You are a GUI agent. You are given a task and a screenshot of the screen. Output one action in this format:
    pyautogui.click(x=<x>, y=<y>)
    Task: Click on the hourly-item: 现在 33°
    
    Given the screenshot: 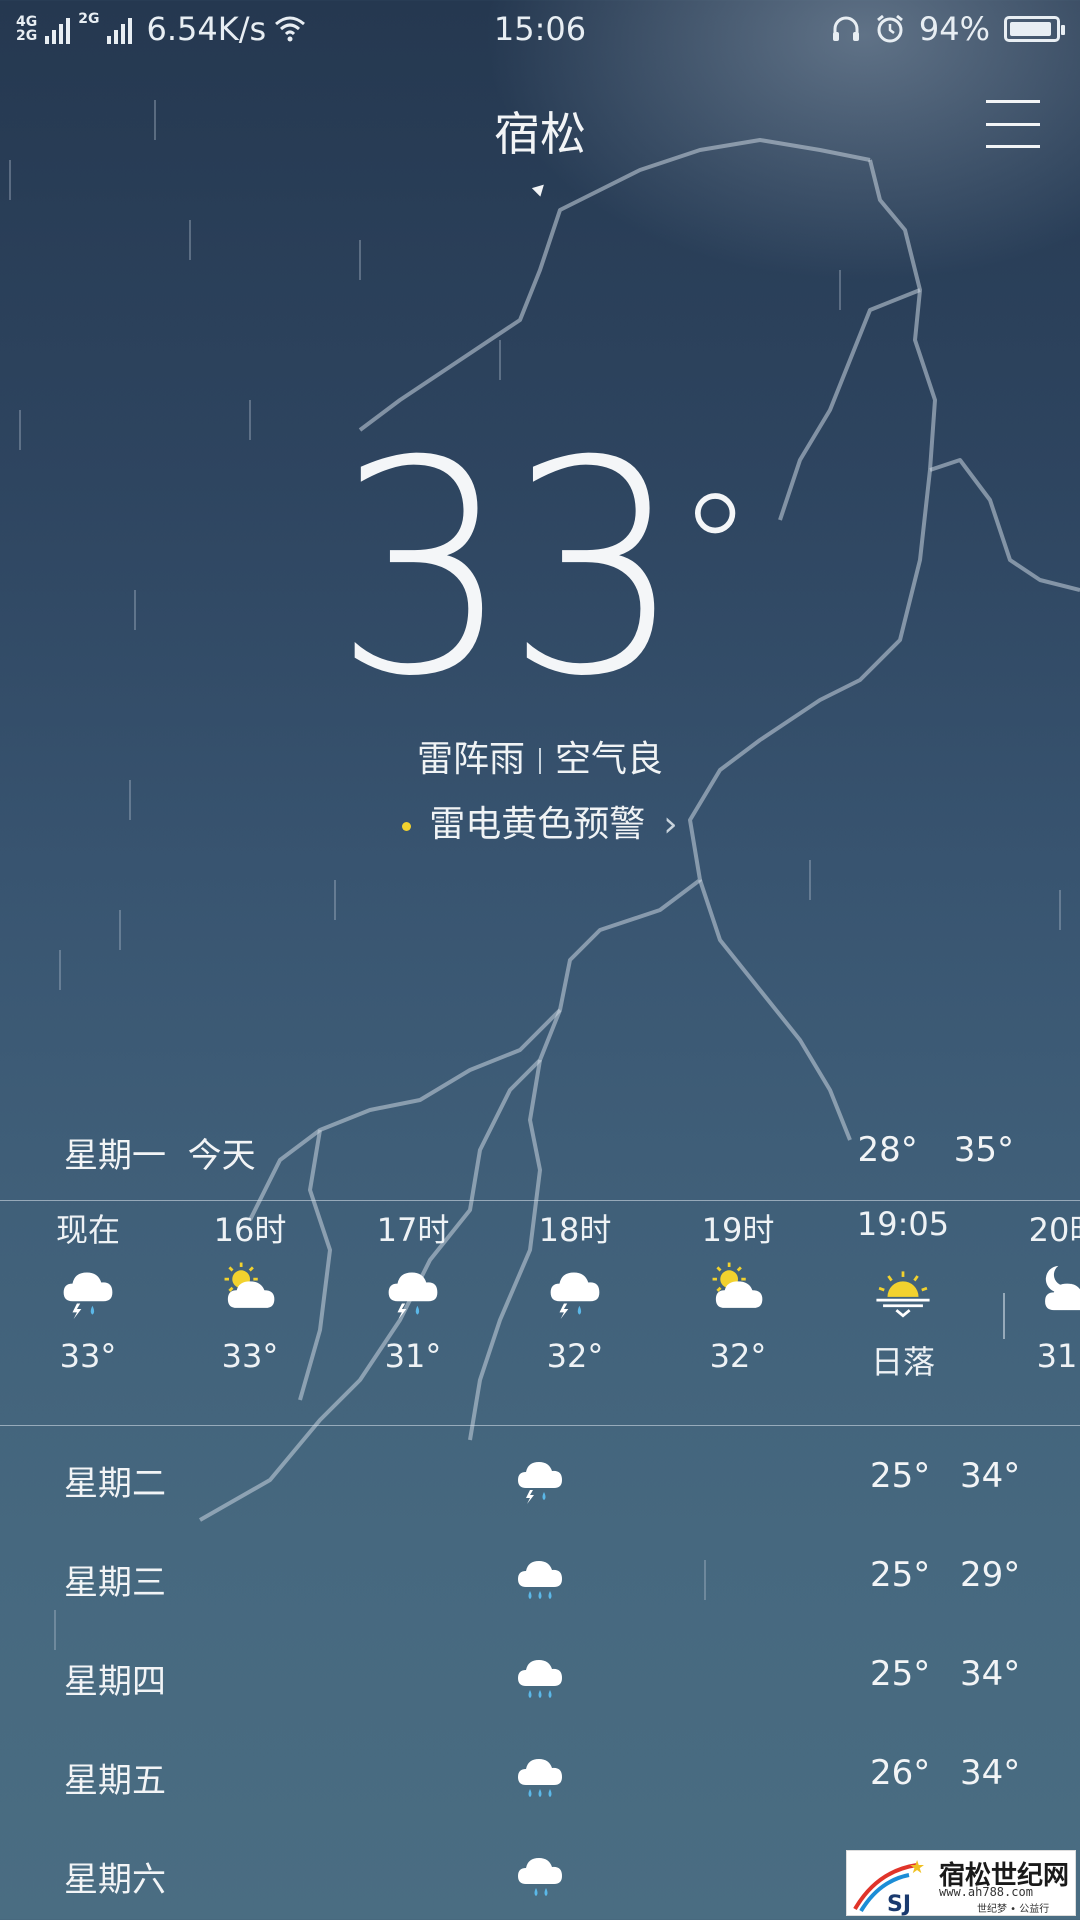 What is the action you would take?
    pyautogui.click(x=88, y=1290)
    